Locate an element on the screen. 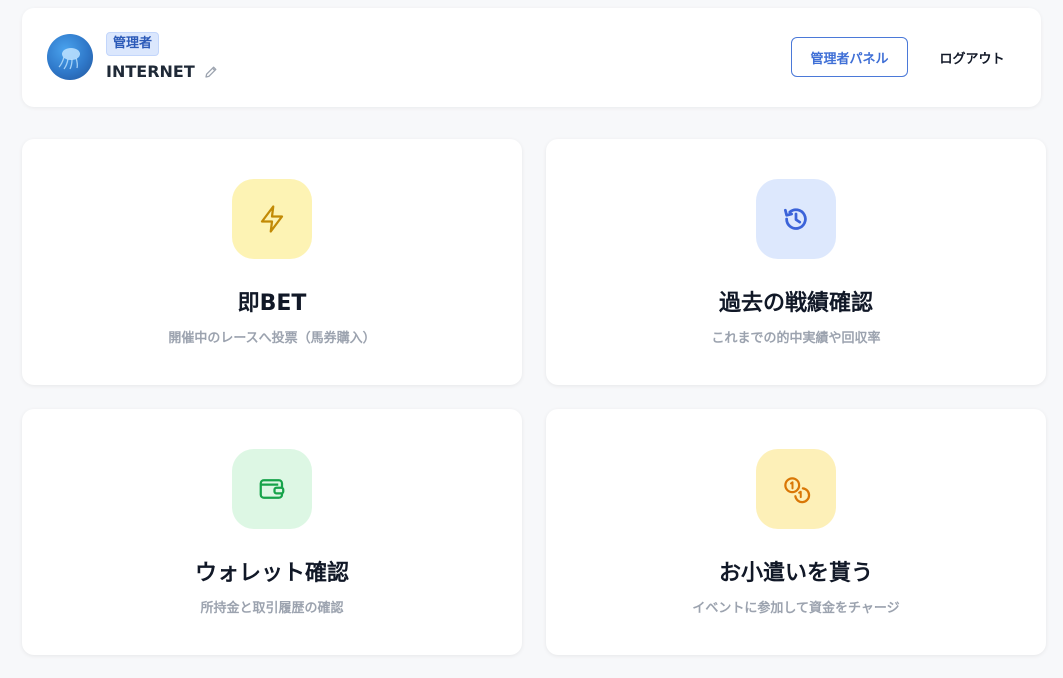 This screenshot has width=1063, height=678. card-title: 過去の戦績確認 is located at coordinates (795, 303).